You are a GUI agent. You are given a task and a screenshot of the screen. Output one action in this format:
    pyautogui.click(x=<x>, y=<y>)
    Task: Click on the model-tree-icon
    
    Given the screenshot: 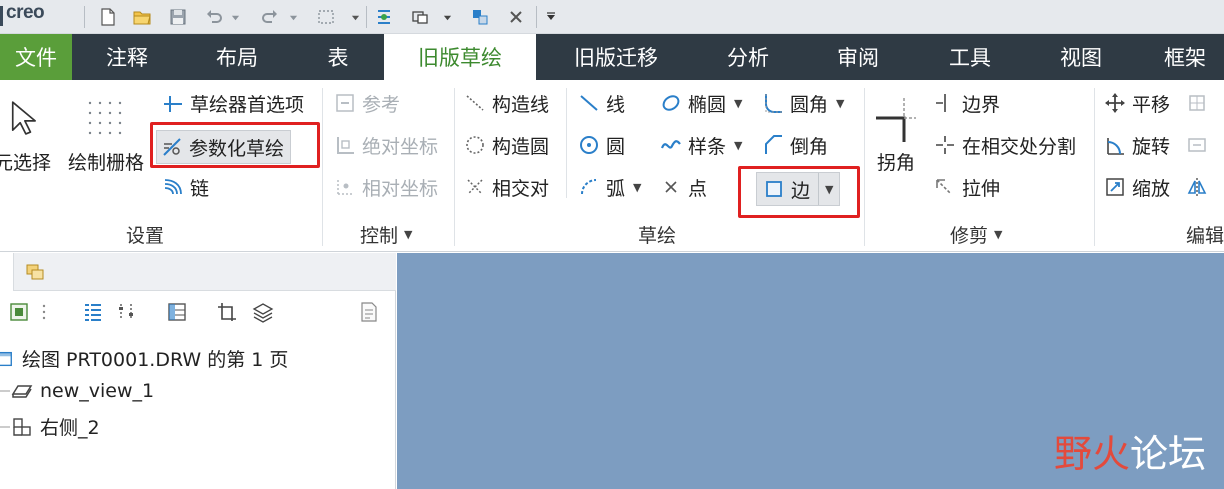 What is the action you would take?
    pyautogui.click(x=480, y=17)
    